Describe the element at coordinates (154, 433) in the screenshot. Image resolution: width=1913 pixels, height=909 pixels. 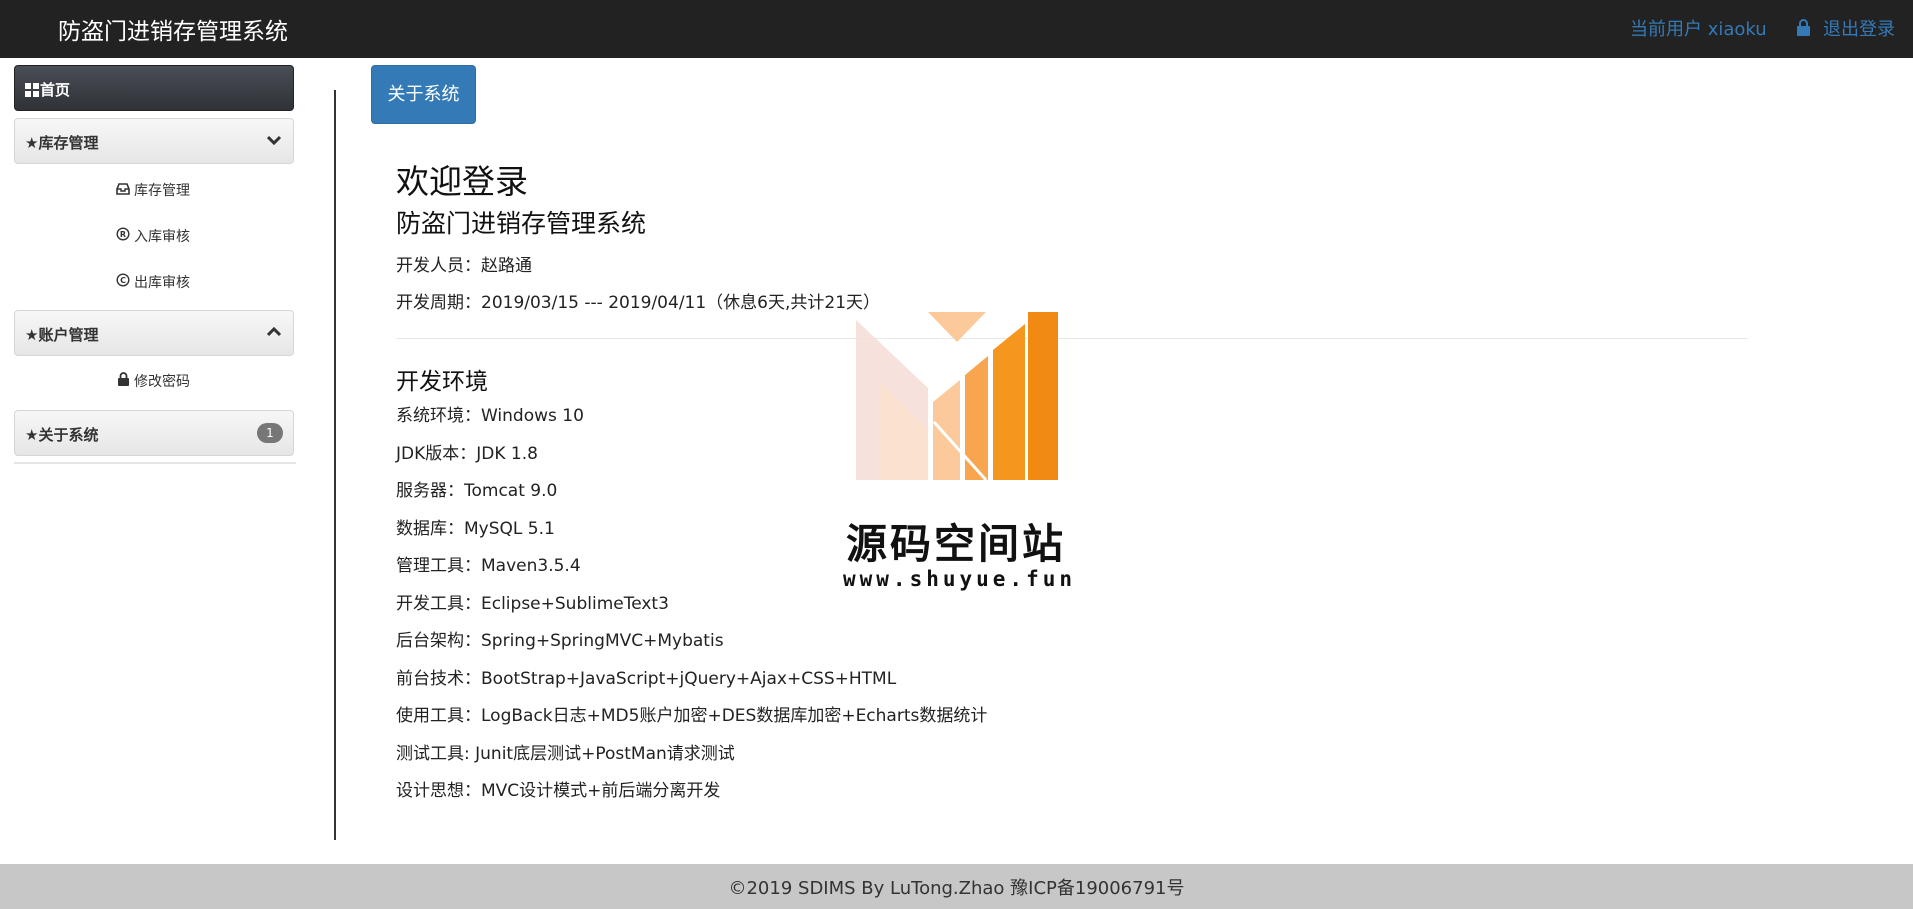
I see `sidebar-item-about: ★关于系统 1` at that location.